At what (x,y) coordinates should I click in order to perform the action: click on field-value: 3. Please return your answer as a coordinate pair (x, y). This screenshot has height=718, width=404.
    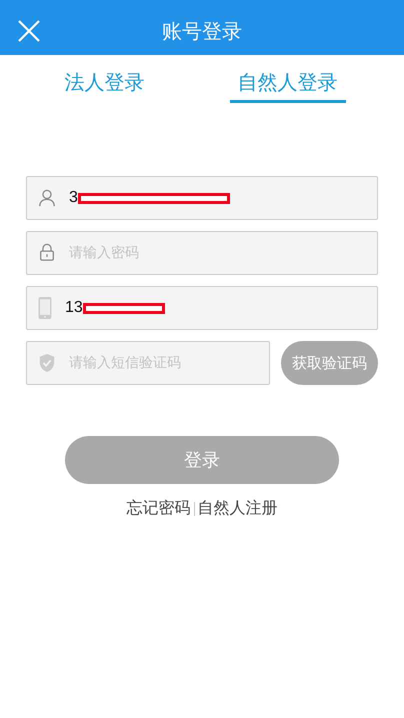
    Looking at the image, I should click on (73, 198).